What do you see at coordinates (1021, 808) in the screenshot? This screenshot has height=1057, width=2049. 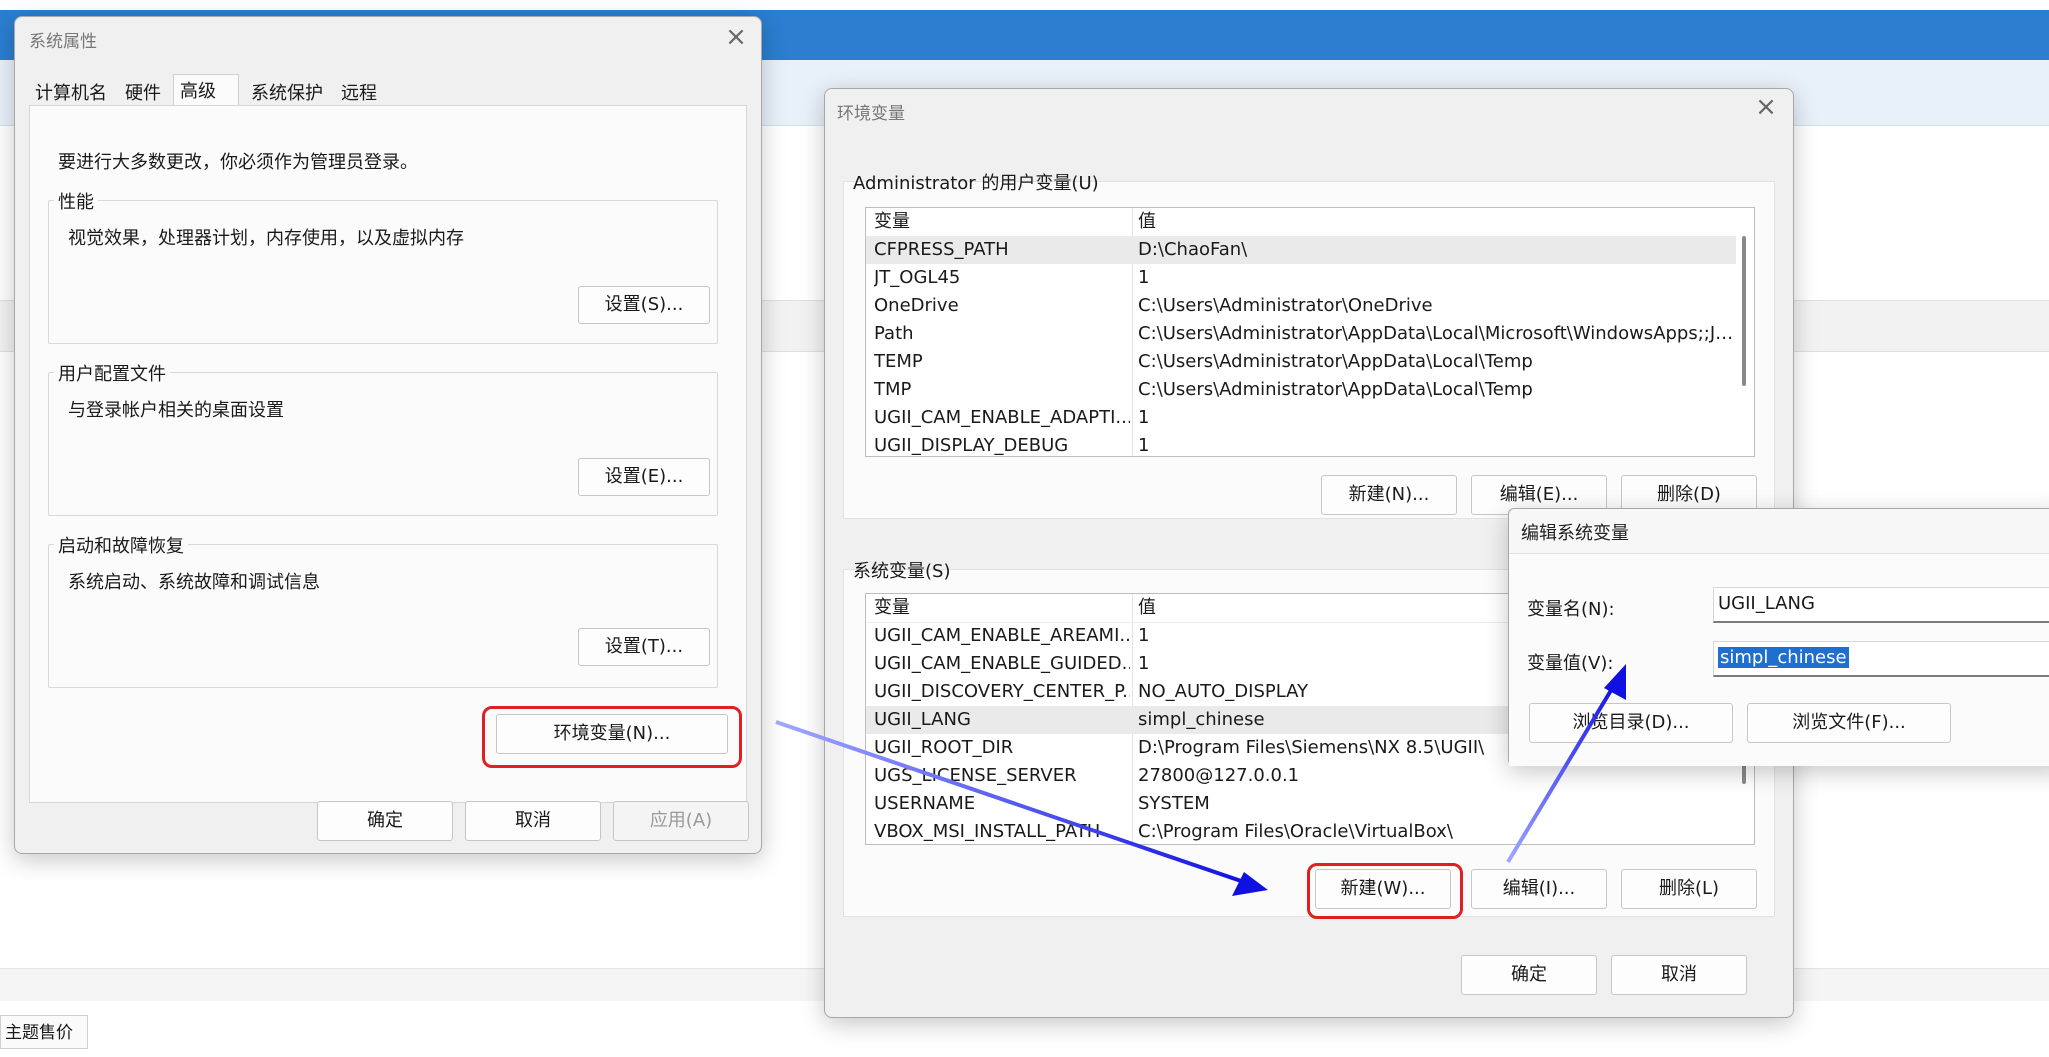 I see `arrow-to-new-button` at bounding box center [1021, 808].